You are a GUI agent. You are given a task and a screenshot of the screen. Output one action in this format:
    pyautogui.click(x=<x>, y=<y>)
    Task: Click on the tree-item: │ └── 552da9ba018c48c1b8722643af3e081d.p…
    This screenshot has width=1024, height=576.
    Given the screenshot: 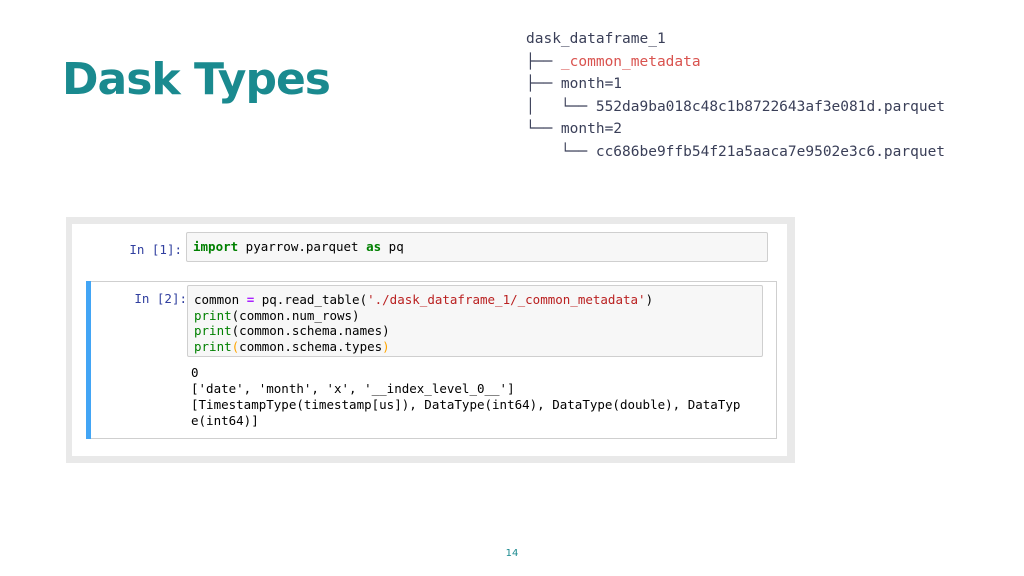 What is the action you would take?
    pyautogui.click(x=735, y=107)
    